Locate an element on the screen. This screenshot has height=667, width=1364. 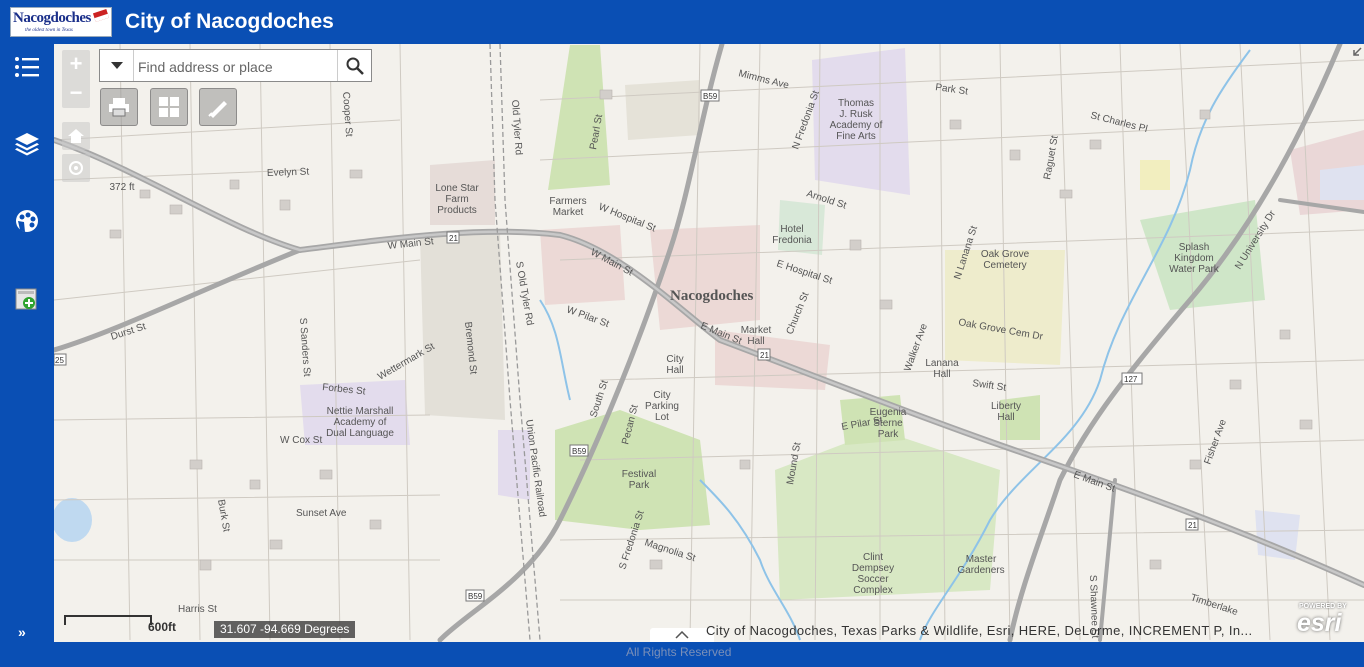
poi-festival-line1: Festival is located at coordinates (639, 474).